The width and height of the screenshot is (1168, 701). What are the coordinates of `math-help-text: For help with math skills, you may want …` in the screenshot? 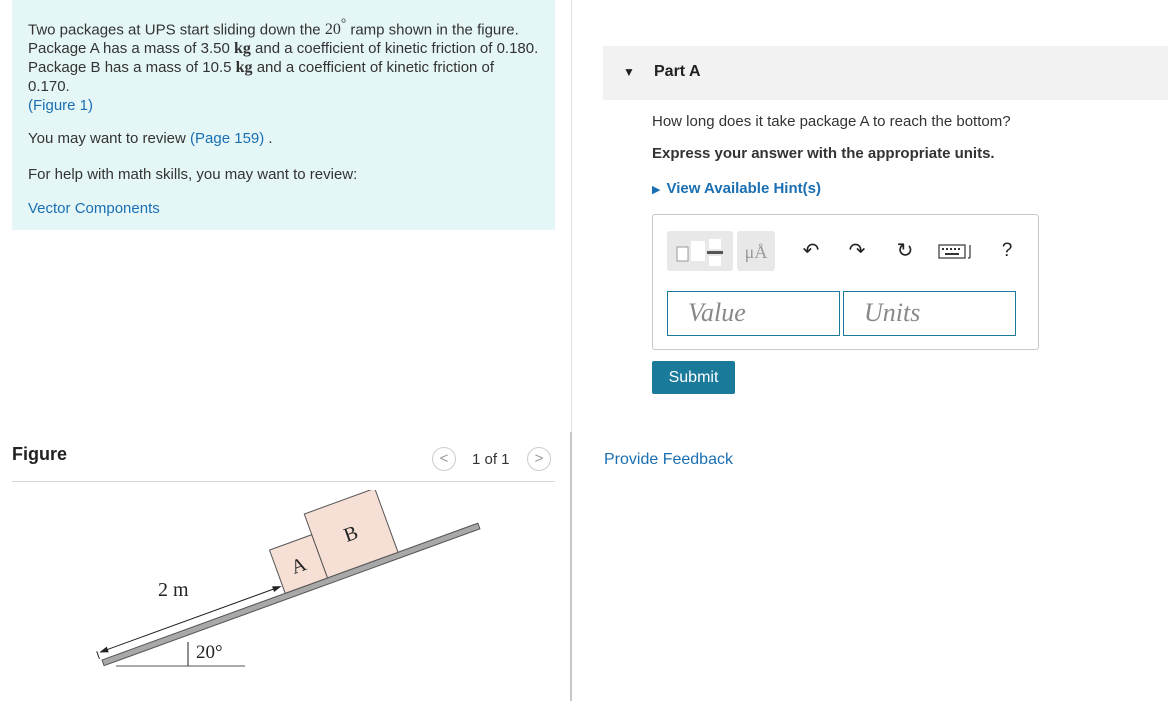 It's located at (193, 175).